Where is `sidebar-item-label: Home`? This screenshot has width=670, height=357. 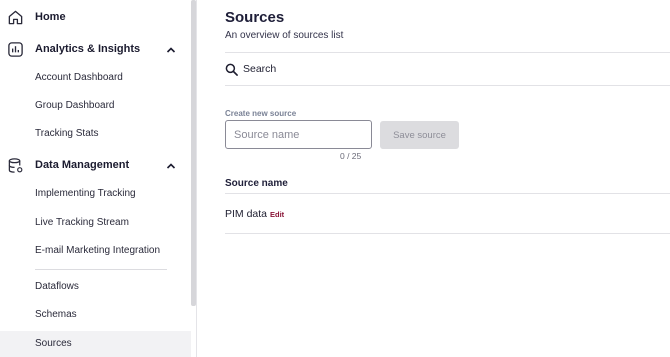 sidebar-item-label: Home is located at coordinates (50, 17).